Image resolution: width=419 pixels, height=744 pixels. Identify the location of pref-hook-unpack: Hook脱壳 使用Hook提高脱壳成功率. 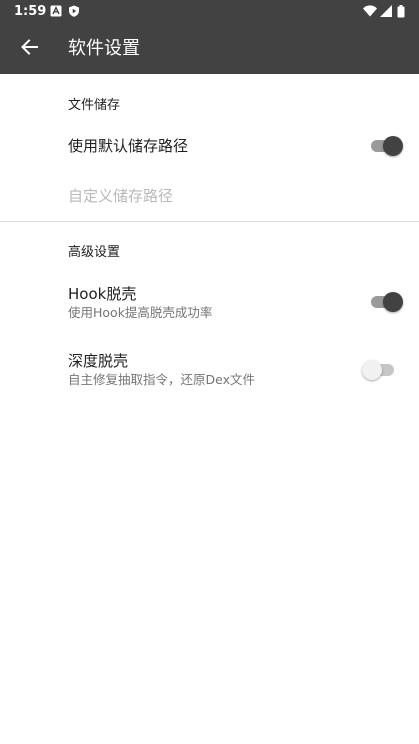
(209, 301).